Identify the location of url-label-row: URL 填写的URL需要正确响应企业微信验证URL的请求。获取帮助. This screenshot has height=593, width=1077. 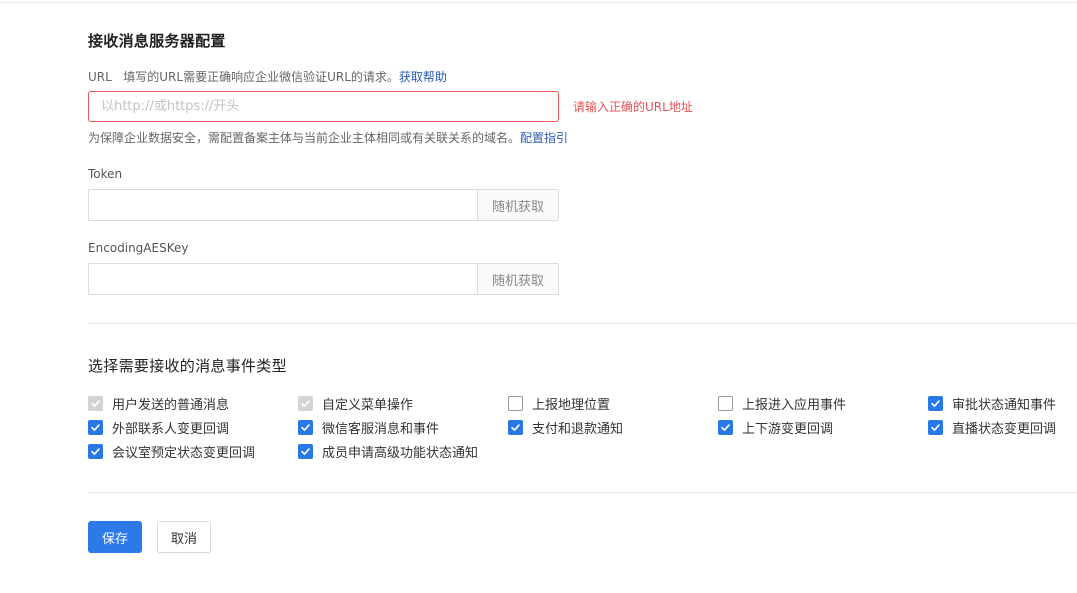
(267, 76).